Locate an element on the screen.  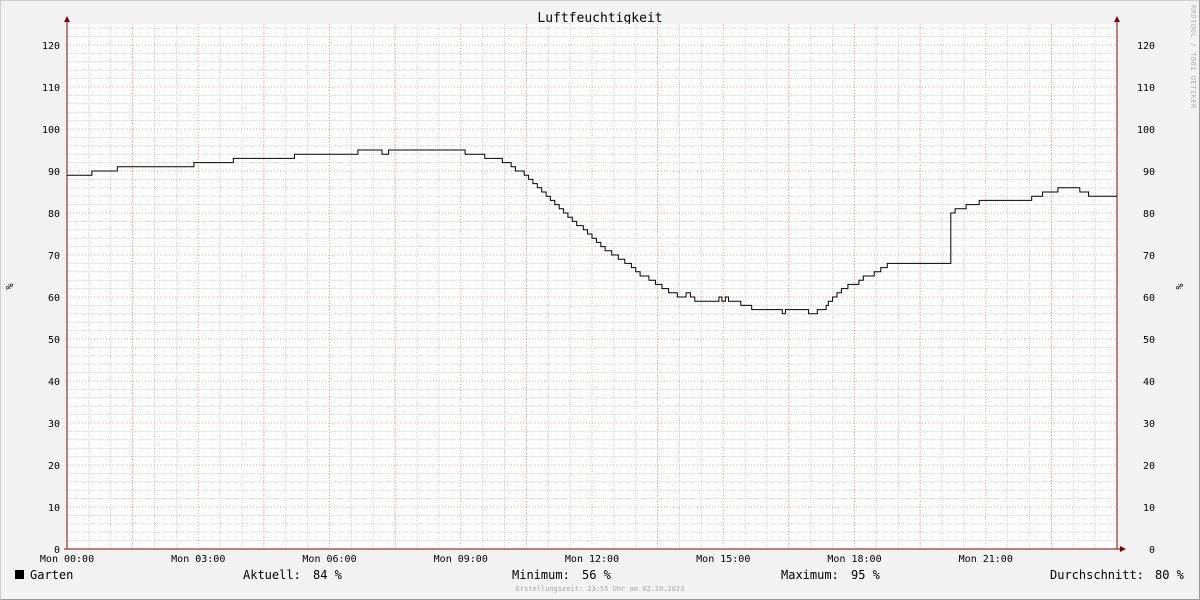
y-tick-label-left: 100 is located at coordinates (51, 130).